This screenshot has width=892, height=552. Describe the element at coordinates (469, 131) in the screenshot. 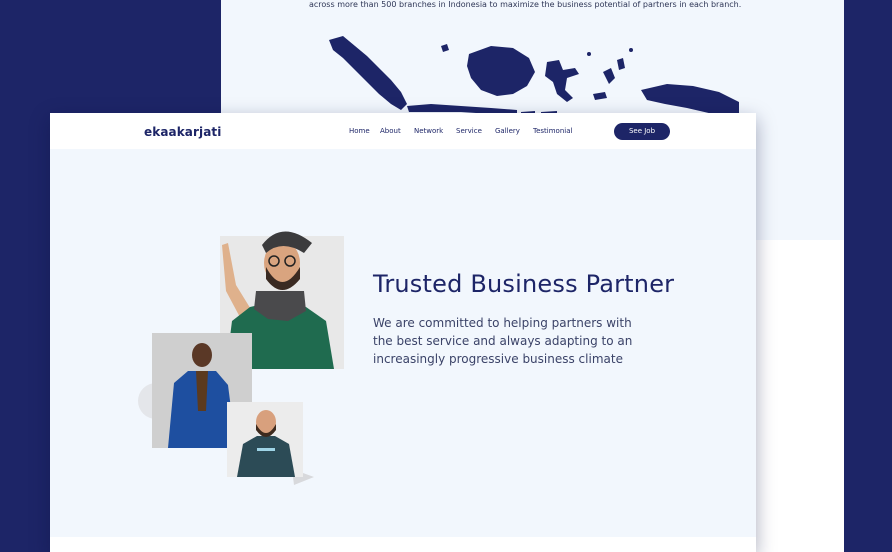

I see `nav-service-link: Service` at that location.